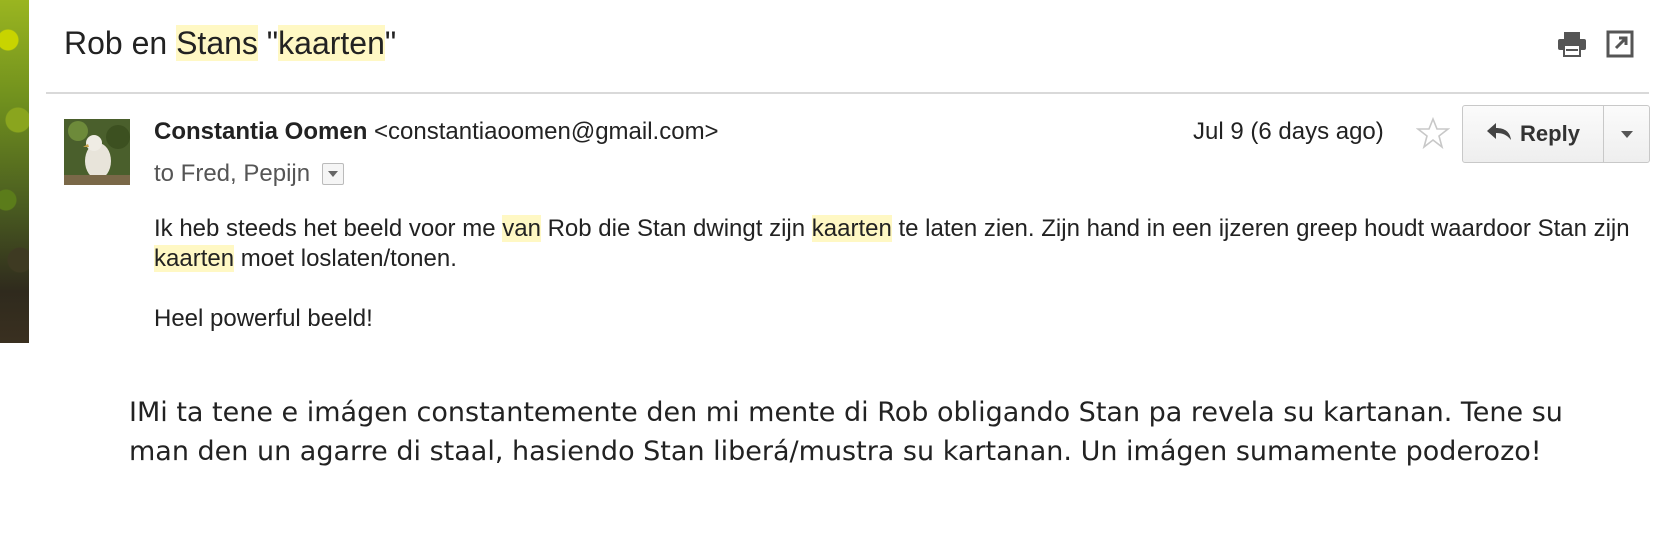  What do you see at coordinates (546, 131) in the screenshot?
I see `sender-email: <constantiaoomen@gmail.com>` at bounding box center [546, 131].